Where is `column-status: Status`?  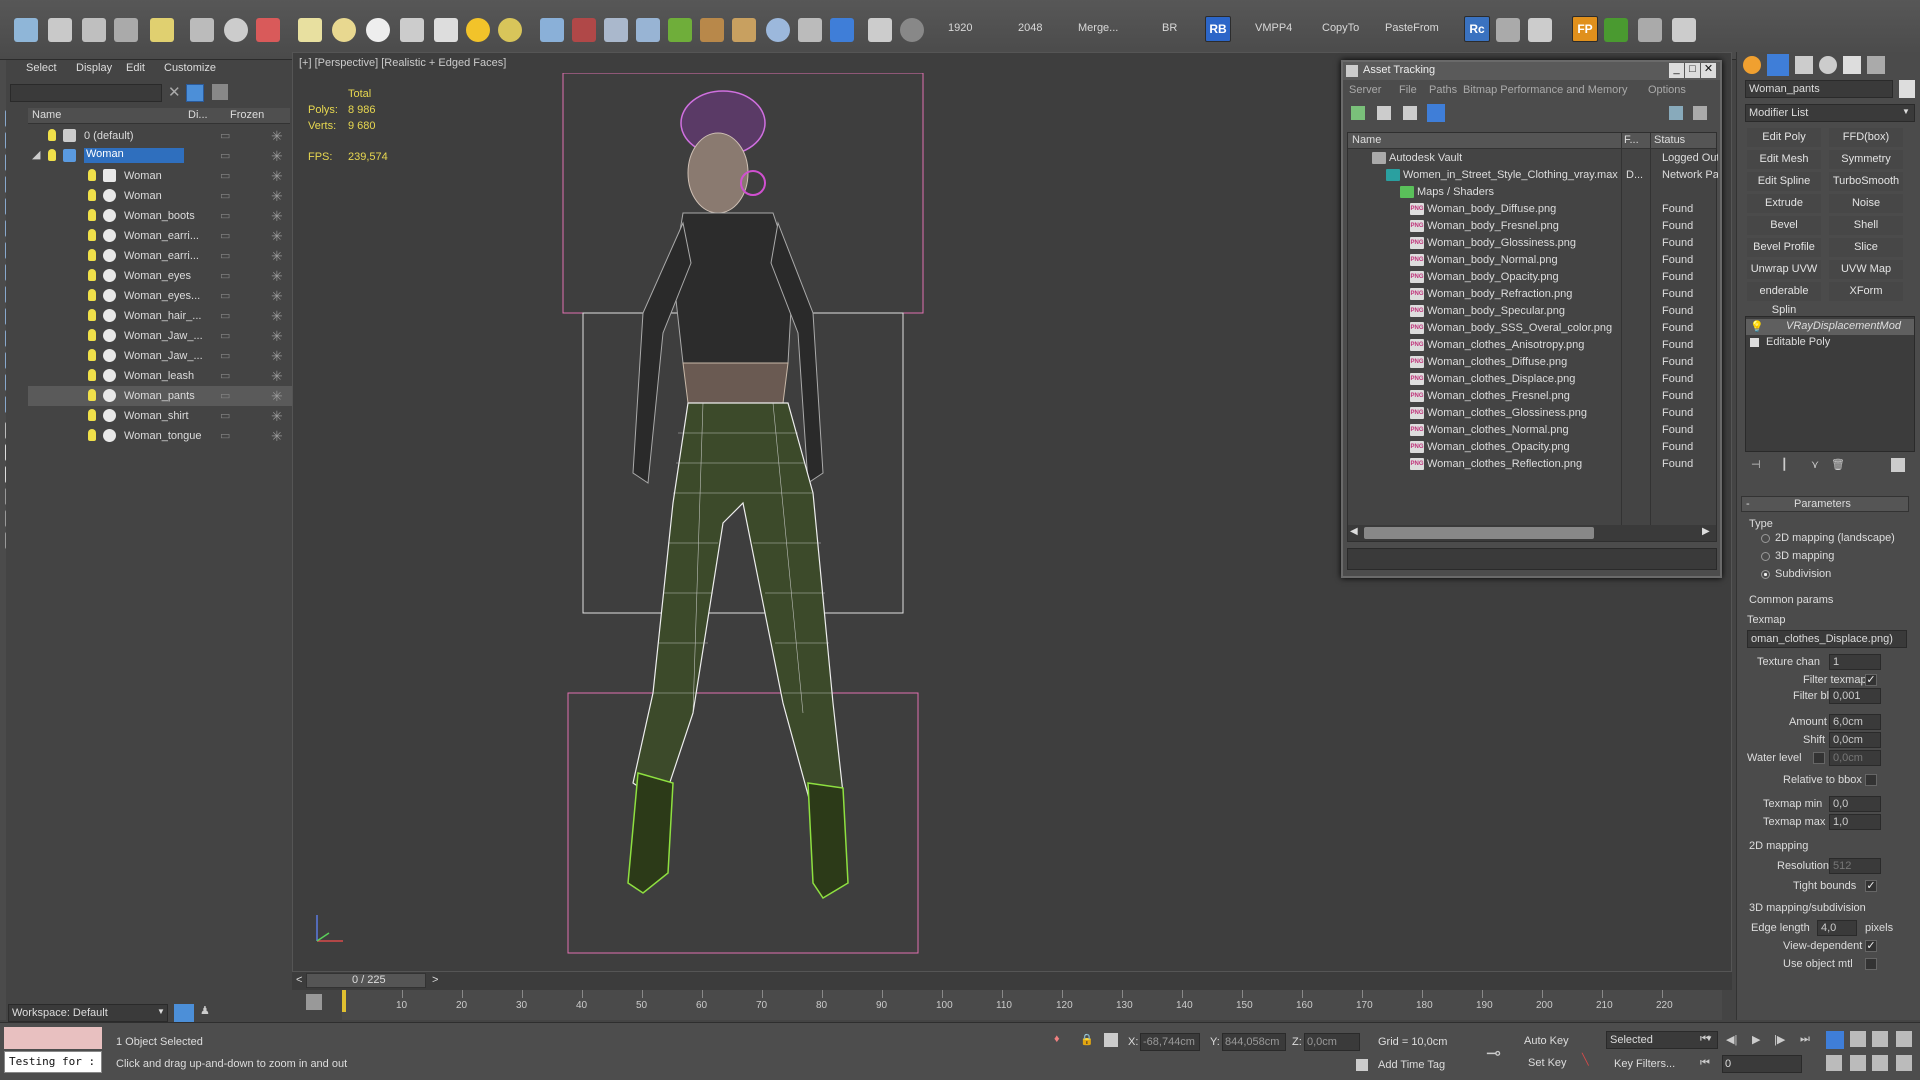 column-status: Status is located at coordinates (1669, 140).